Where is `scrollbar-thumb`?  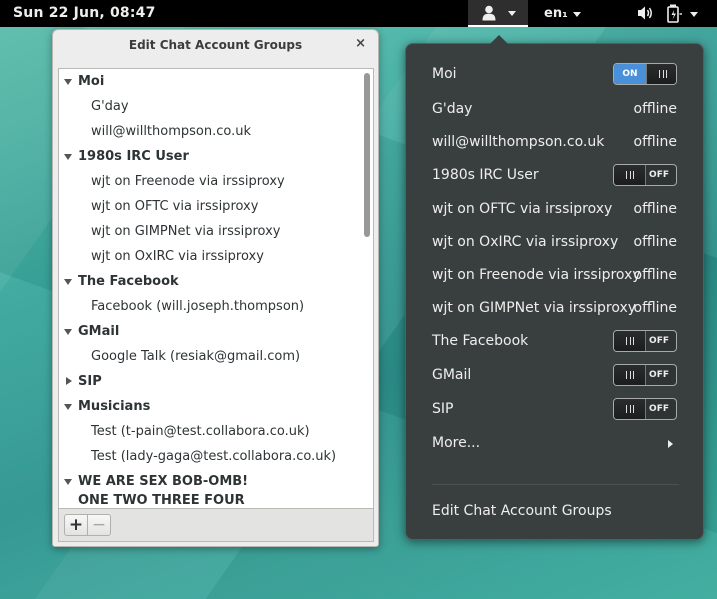
scrollbar-thumb is located at coordinates (367, 155).